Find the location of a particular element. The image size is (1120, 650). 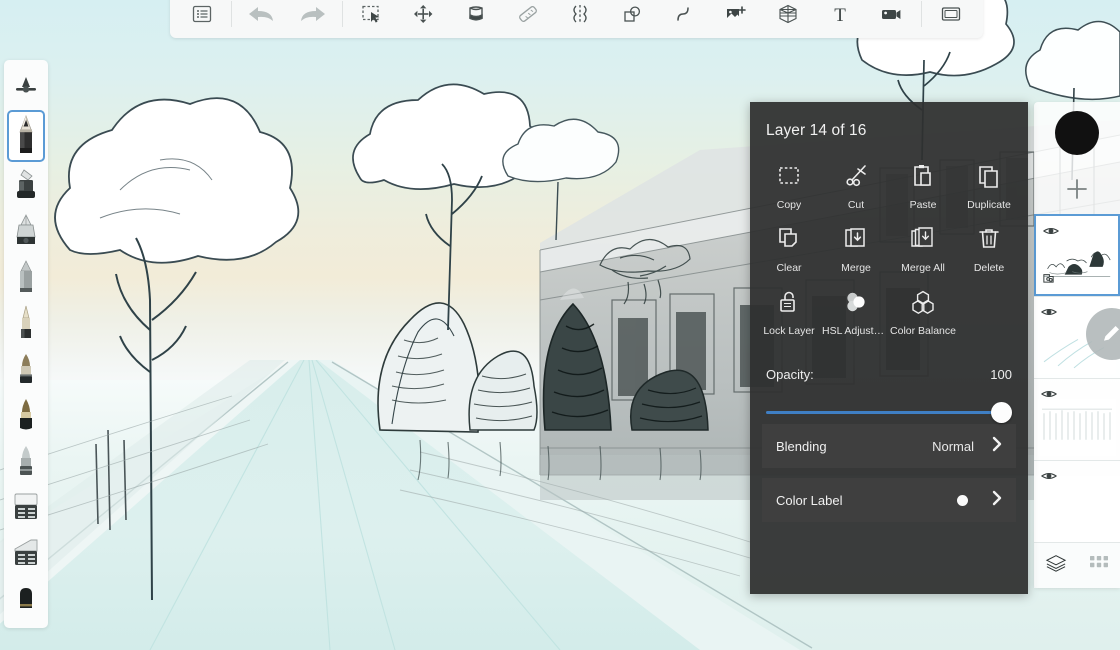

layer-menu-title: Layer 14 of 16 is located at coordinates (816, 130).